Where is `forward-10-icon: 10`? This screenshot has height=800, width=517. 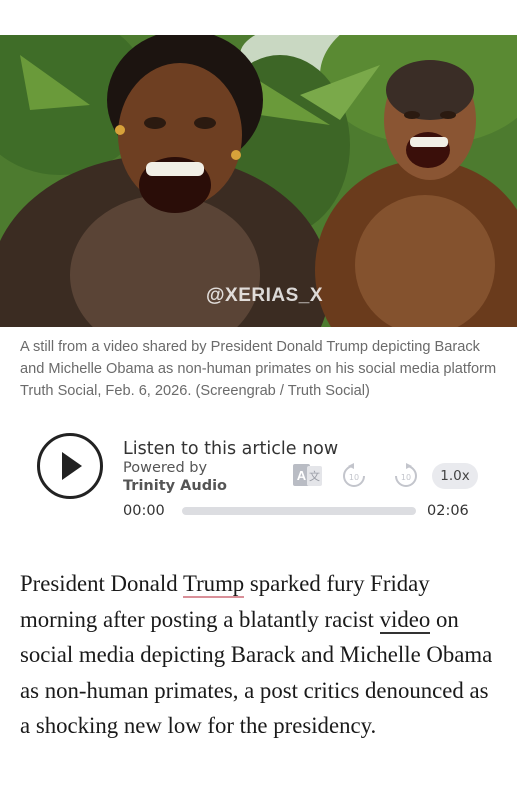
forward-10-icon: 10 is located at coordinates (406, 476).